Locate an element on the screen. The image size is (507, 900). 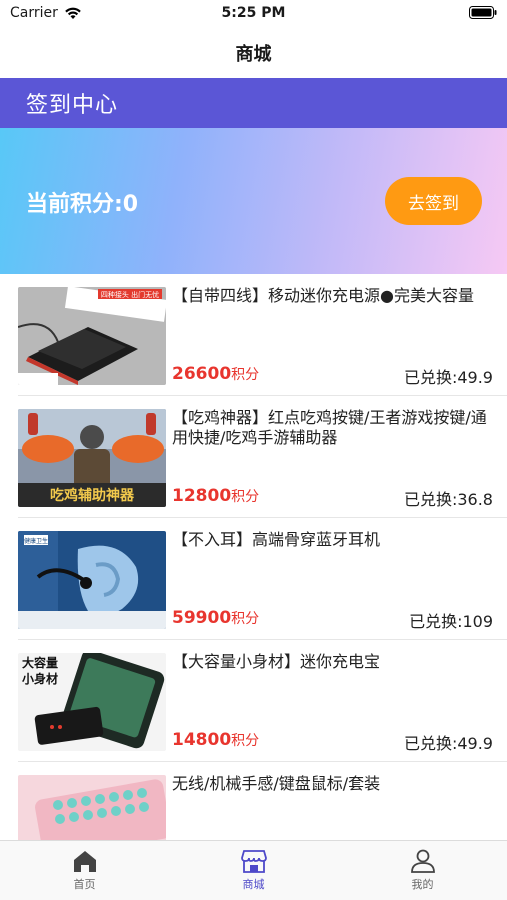
status-bar: Carrier 5:25 PM is located at coordinates (253, 14).